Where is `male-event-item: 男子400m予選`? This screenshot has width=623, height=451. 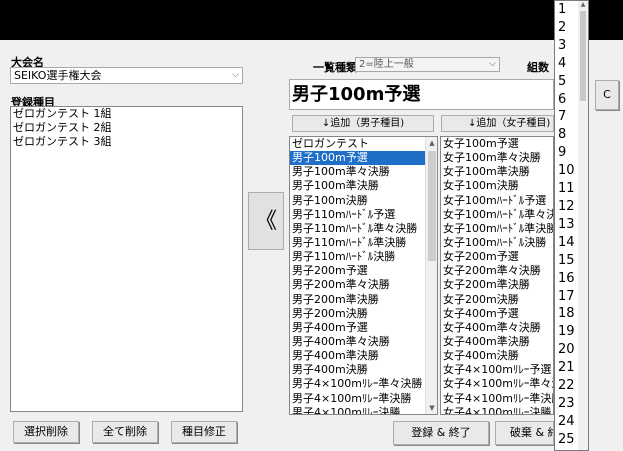 male-event-item: 男子400m予選 is located at coordinates (363, 328).